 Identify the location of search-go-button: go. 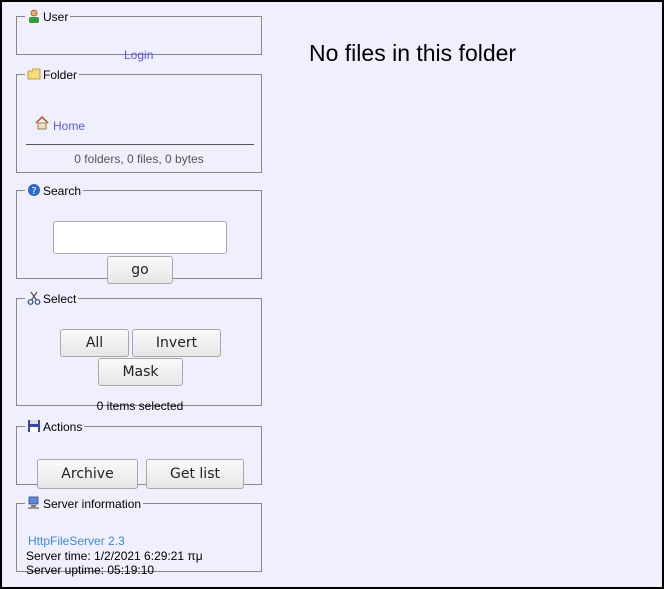
(140, 270).